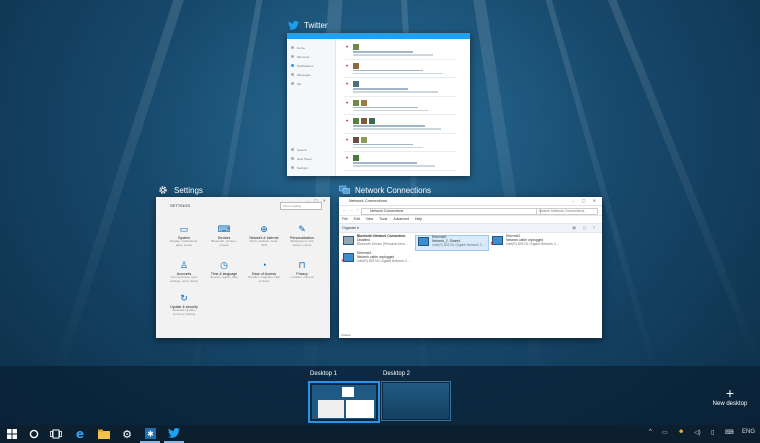  Describe the element at coordinates (350, 228) in the screenshot. I see `organize-button: Organize ▾` at that location.